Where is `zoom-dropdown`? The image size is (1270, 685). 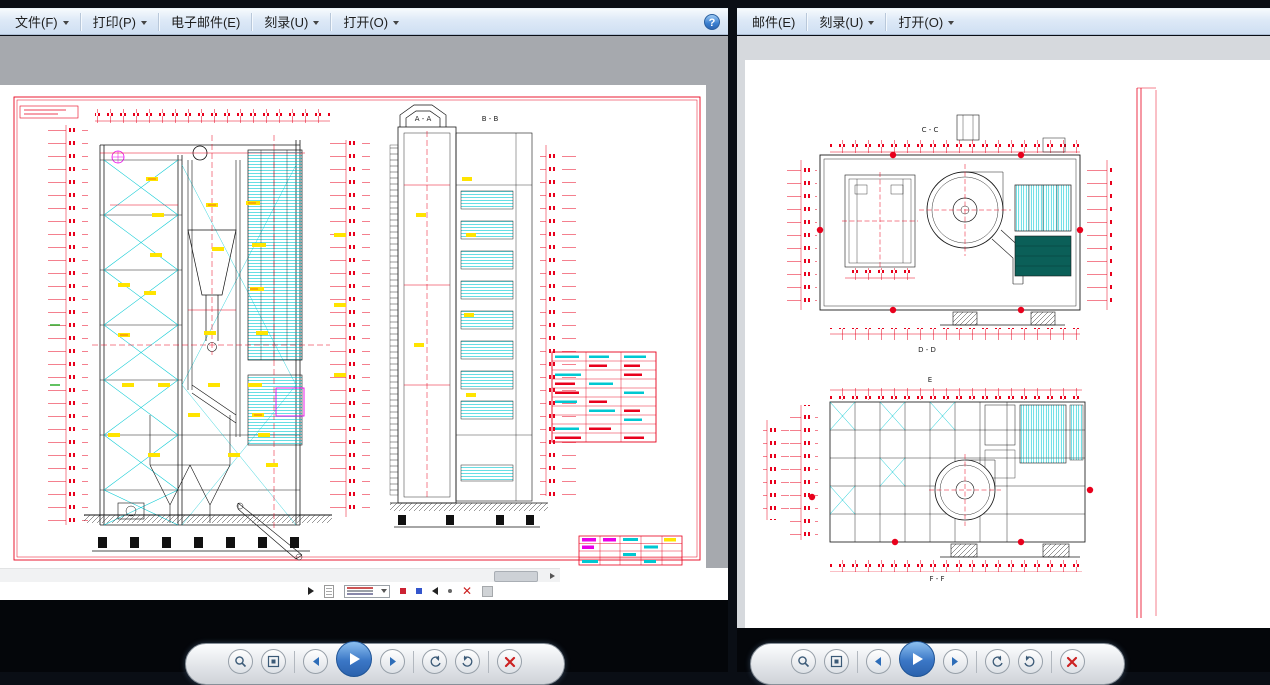 zoom-dropdown is located at coordinates (367, 591).